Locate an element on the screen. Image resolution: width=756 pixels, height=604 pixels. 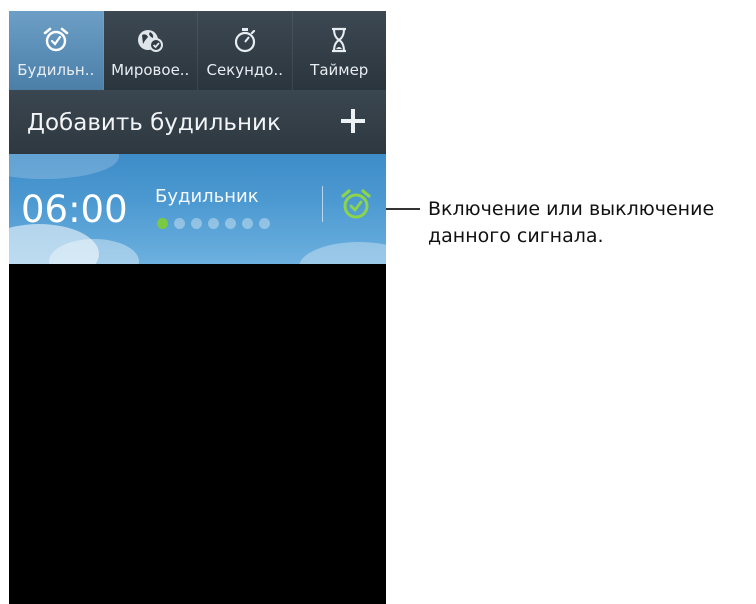
alarm-clock-icon is located at coordinates (56, 39).